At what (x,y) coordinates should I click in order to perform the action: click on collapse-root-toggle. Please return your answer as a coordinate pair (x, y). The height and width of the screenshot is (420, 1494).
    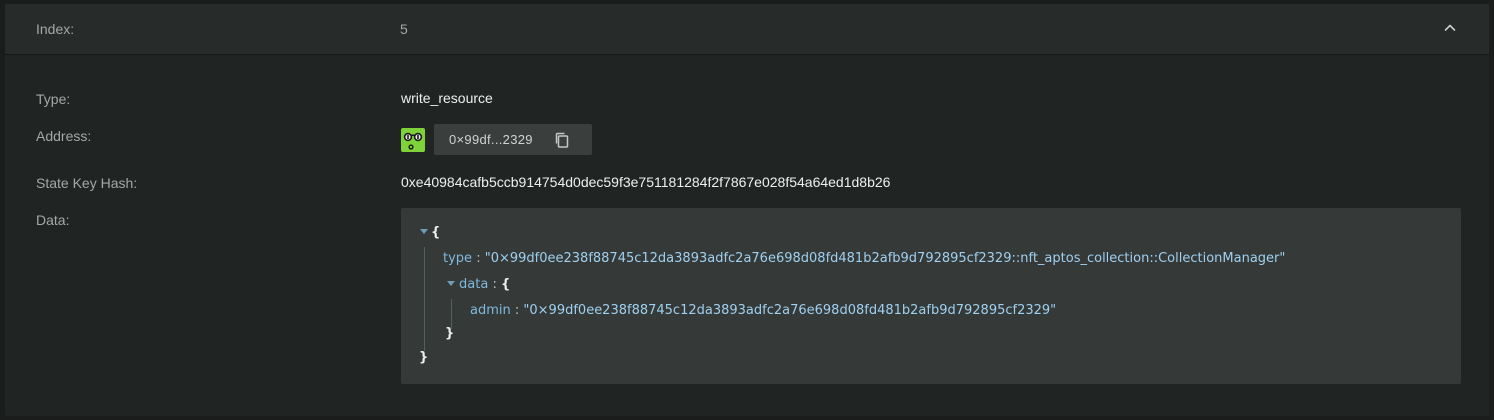
    Looking at the image, I should click on (424, 231).